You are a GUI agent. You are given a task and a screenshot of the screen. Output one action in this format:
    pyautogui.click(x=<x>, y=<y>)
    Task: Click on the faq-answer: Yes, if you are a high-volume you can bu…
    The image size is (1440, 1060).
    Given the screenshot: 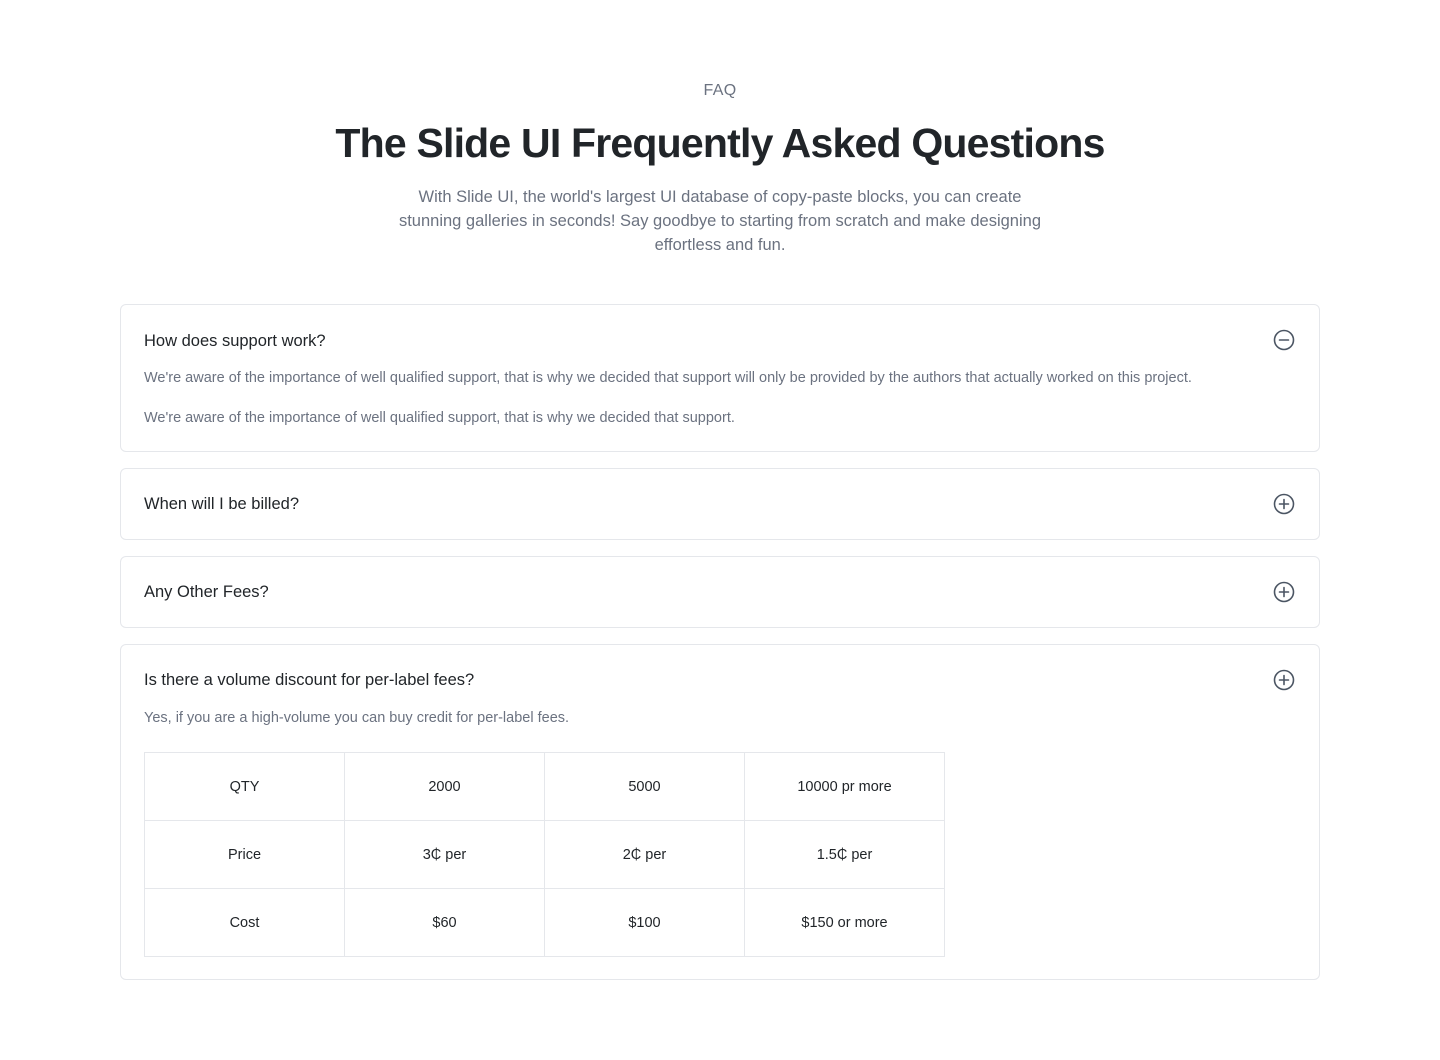 What is the action you would take?
    pyautogui.click(x=357, y=718)
    